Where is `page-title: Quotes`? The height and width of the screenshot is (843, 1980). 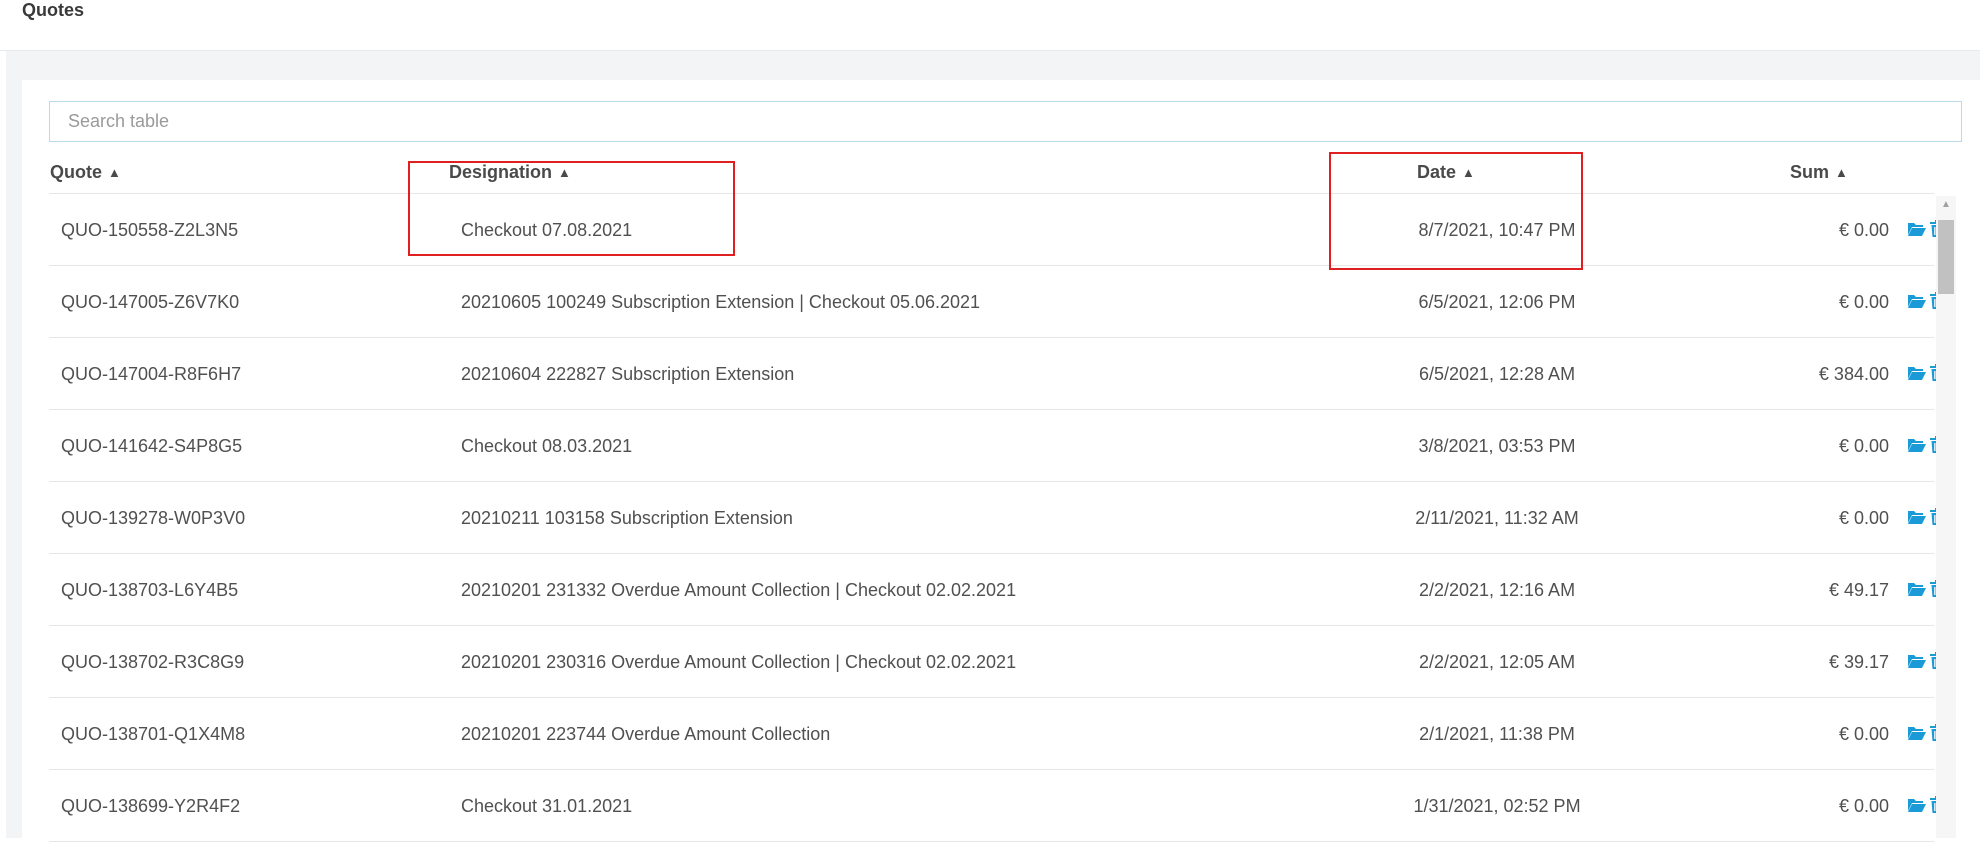 page-title: Quotes is located at coordinates (53, 10).